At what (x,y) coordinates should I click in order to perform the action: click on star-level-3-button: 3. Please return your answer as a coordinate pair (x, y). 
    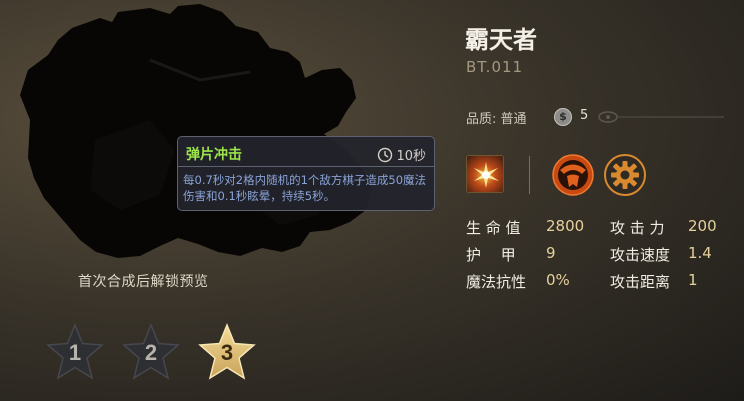
    Looking at the image, I should click on (227, 352).